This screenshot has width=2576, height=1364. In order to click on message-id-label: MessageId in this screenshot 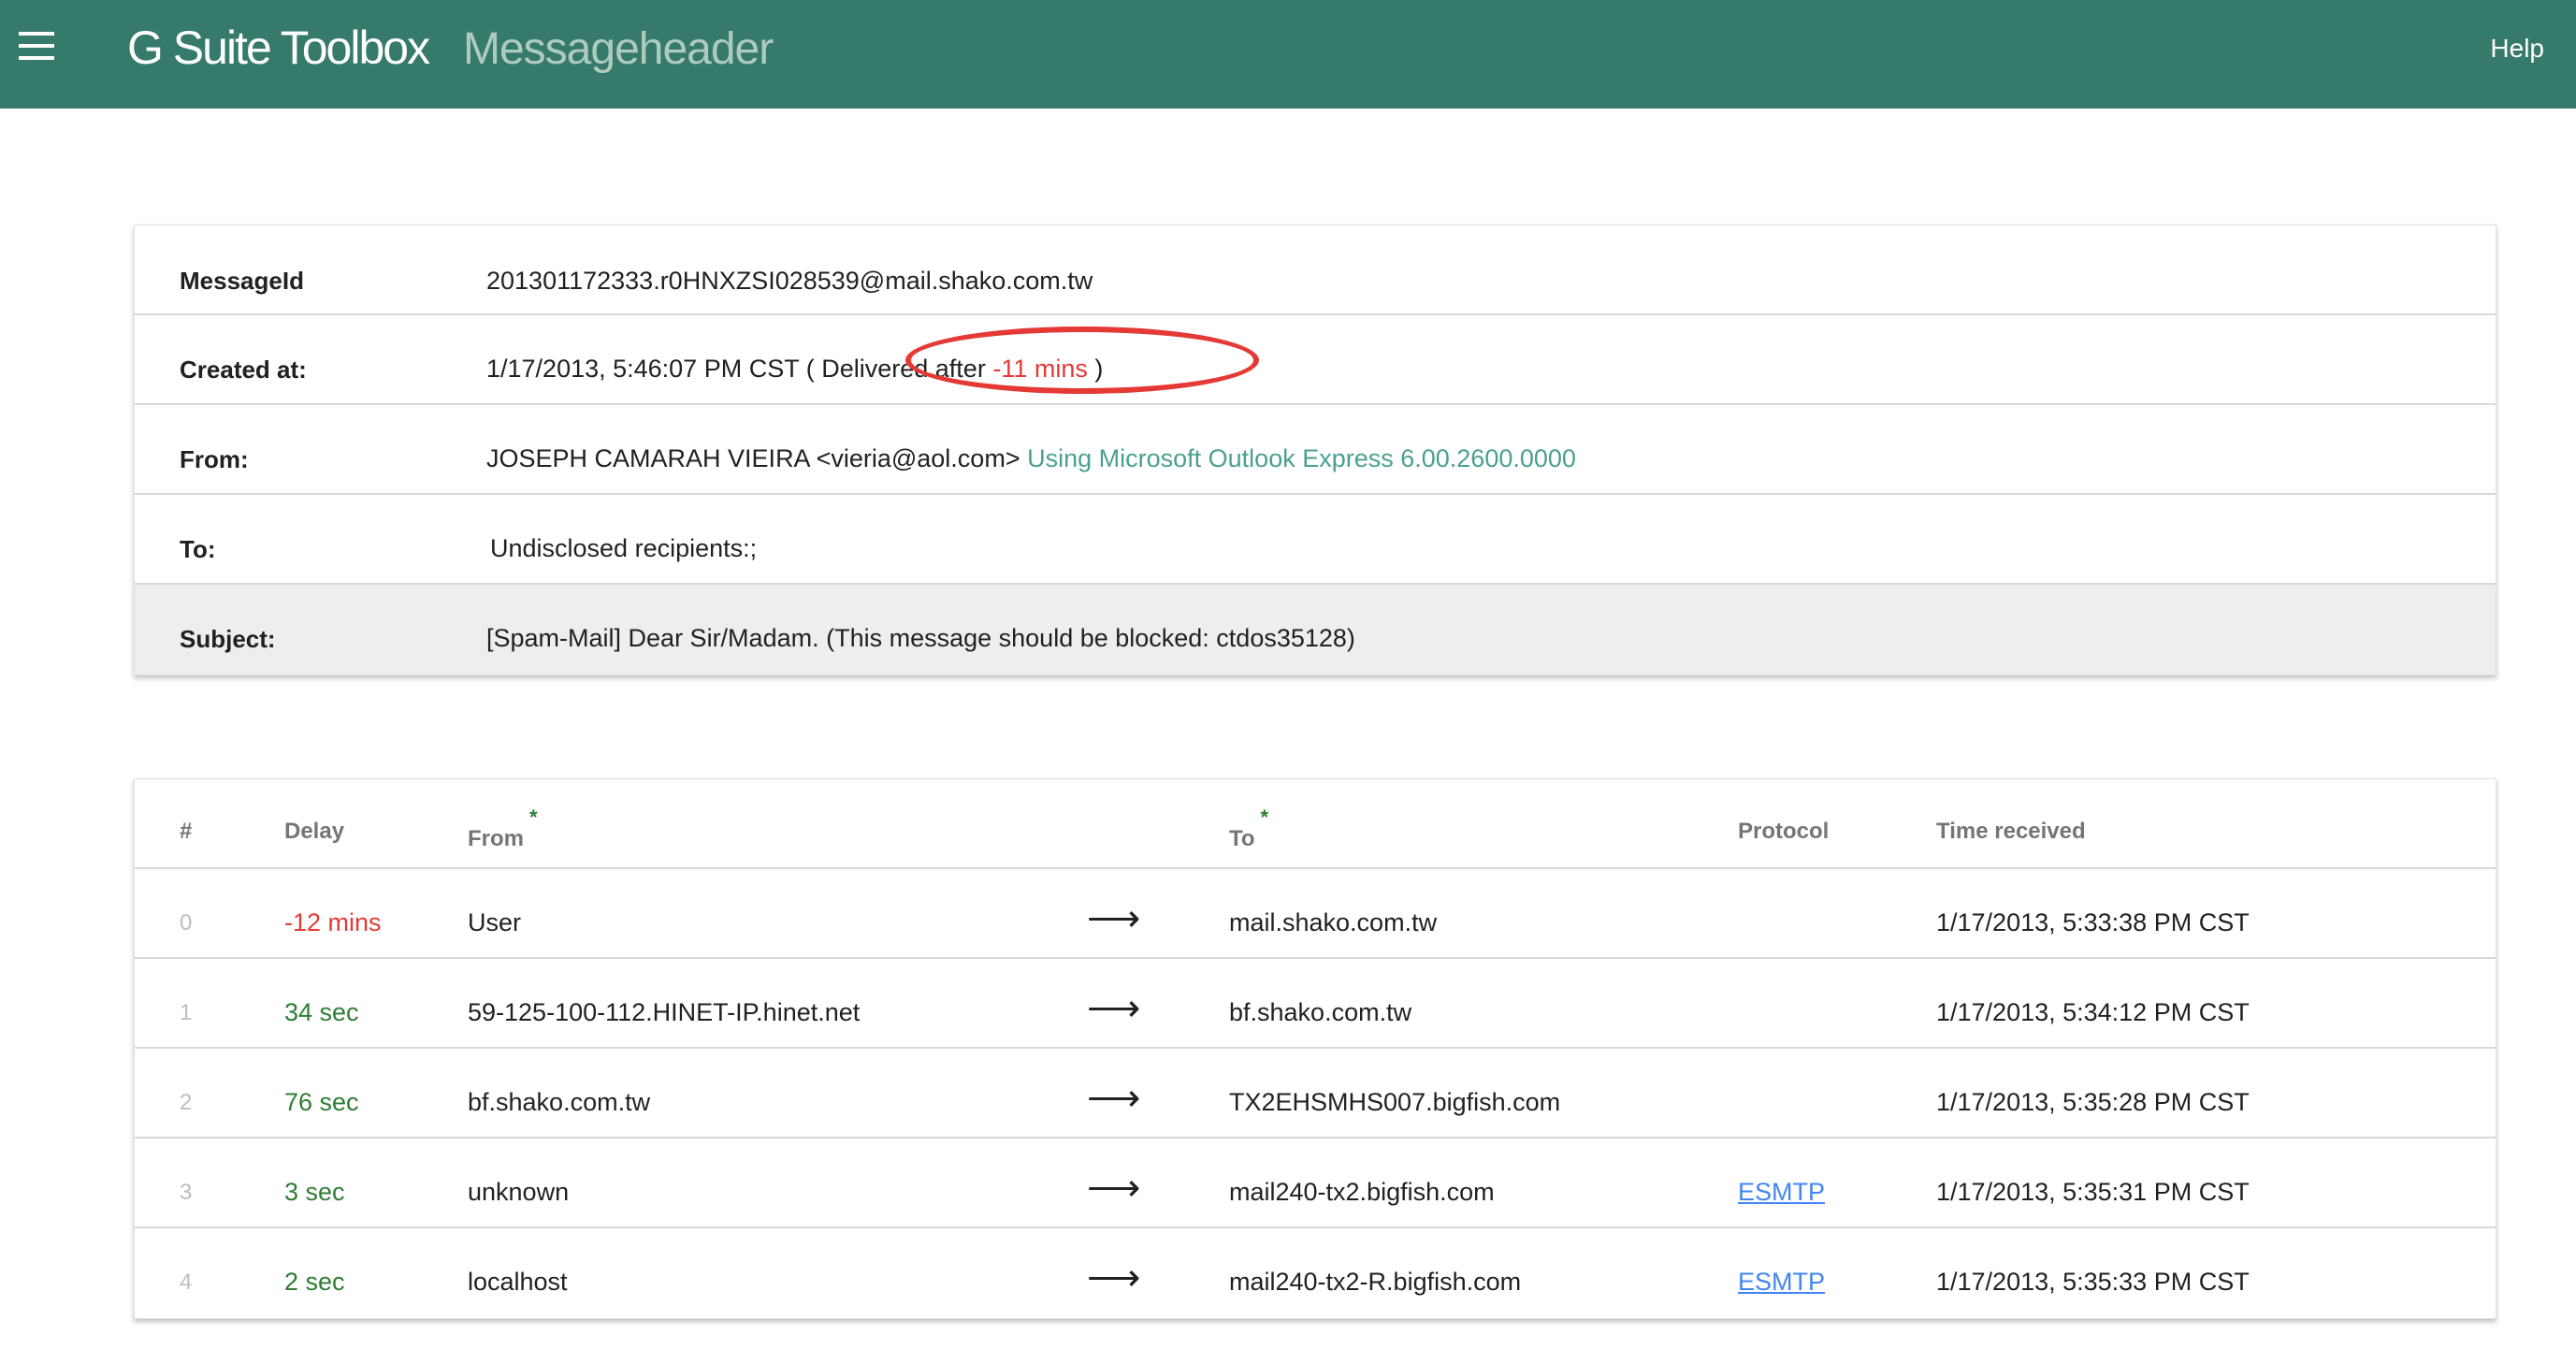, I will do `click(242, 281)`.